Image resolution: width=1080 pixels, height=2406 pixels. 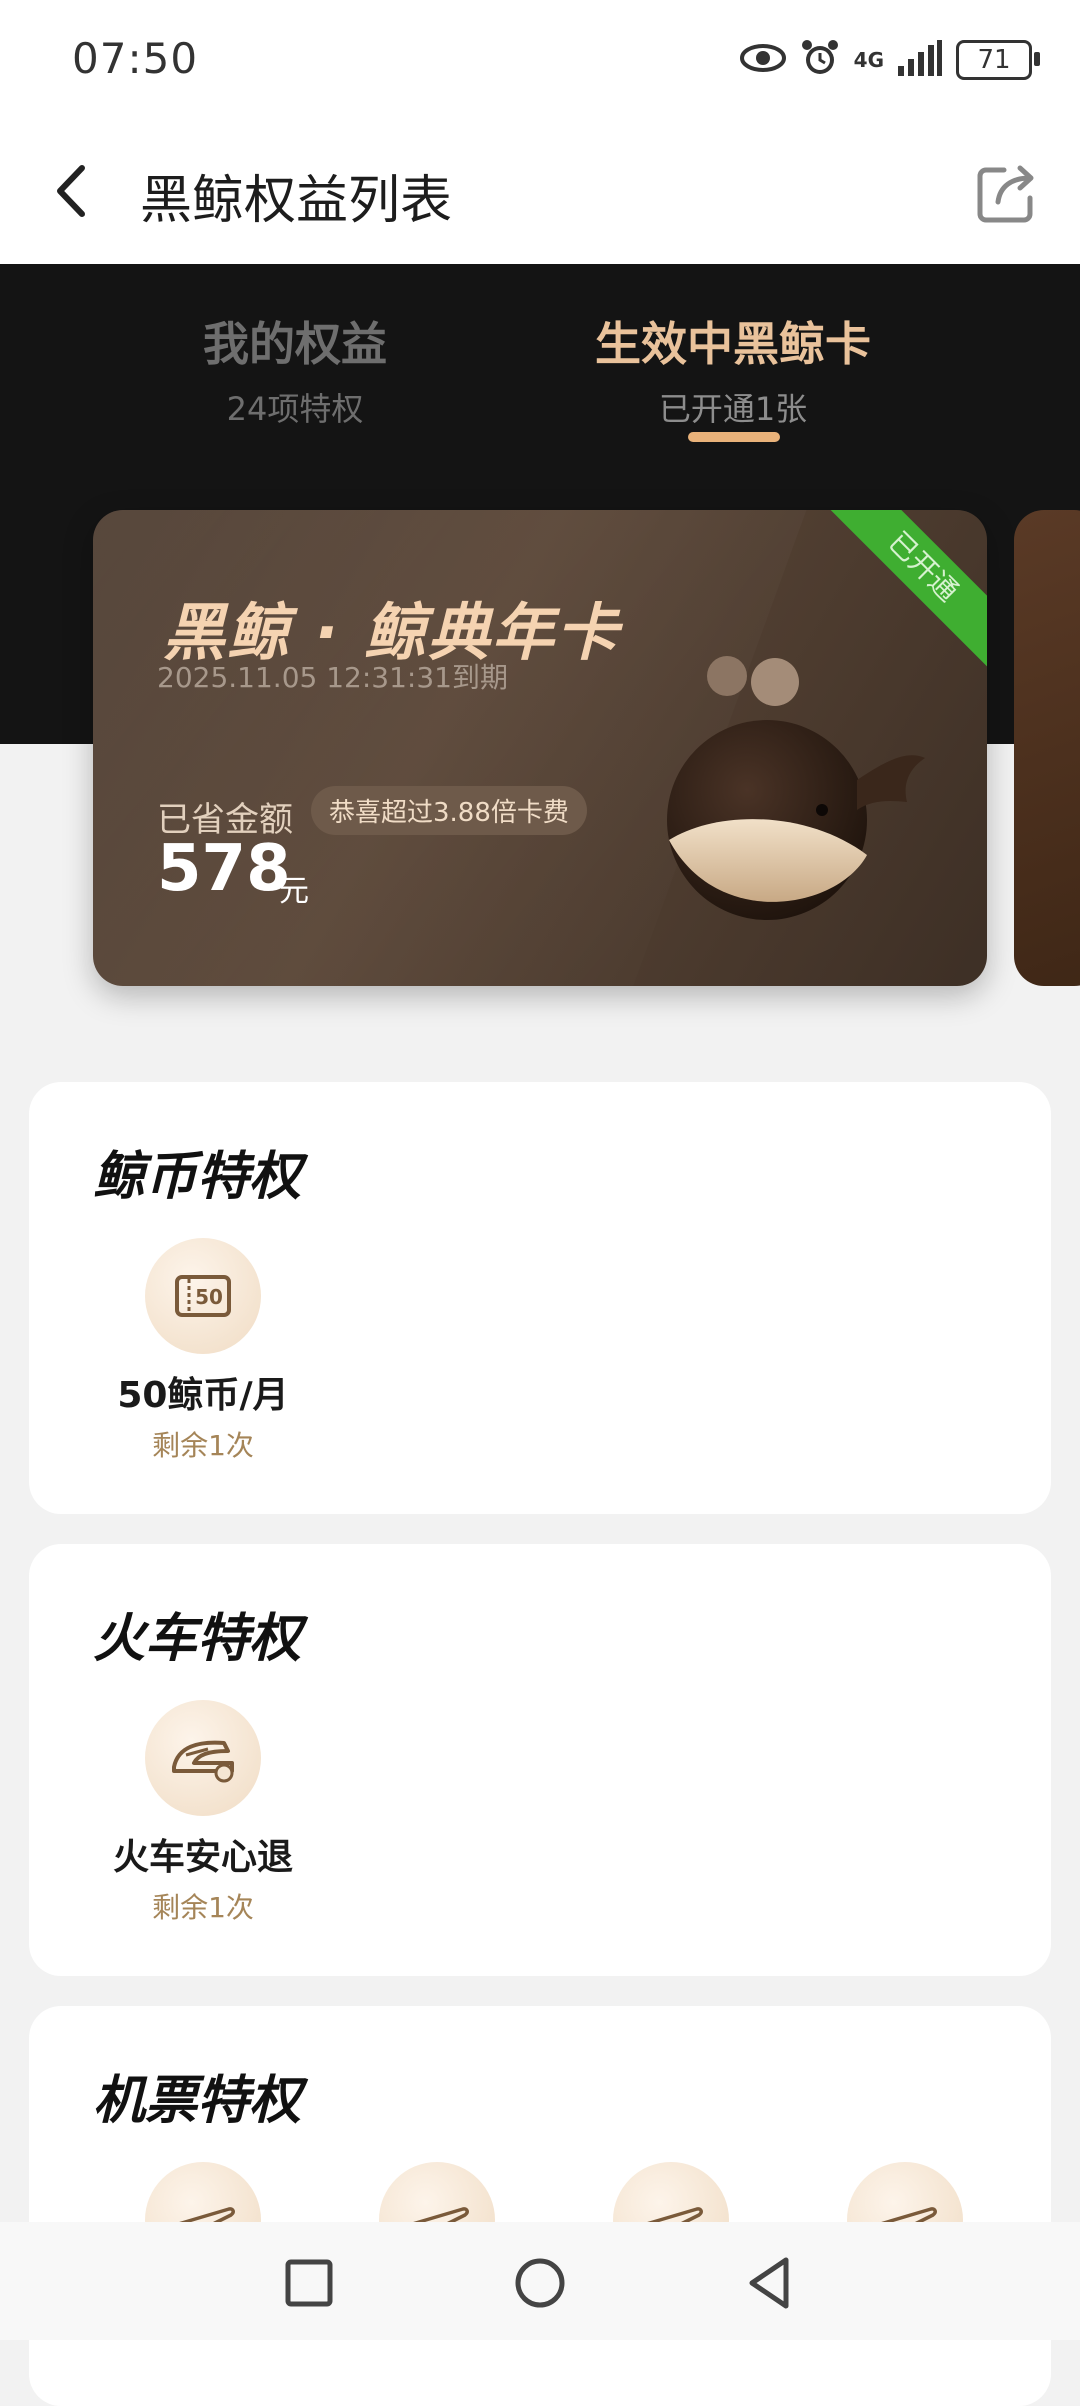 I want to click on coin-ticket-icon: 50, so click(x=203, y=1296).